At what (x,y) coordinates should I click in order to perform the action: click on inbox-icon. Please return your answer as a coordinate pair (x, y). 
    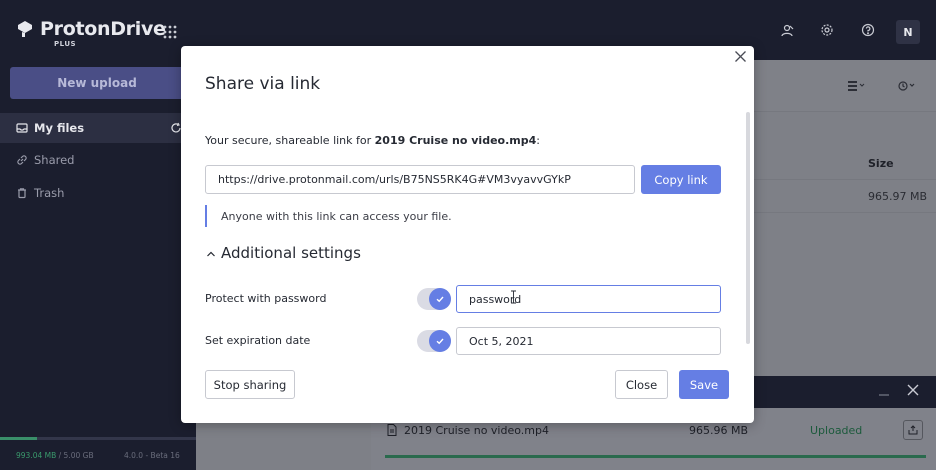
    Looking at the image, I should click on (22, 128).